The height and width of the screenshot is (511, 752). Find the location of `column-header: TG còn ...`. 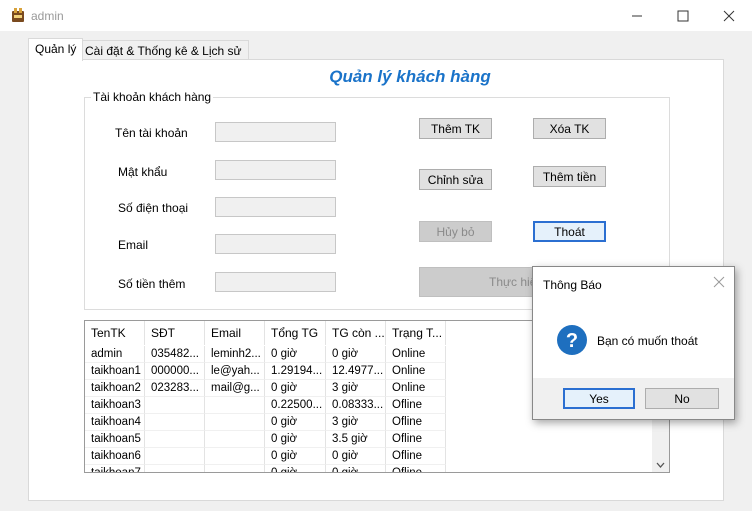

column-header: TG còn ... is located at coordinates (356, 333).